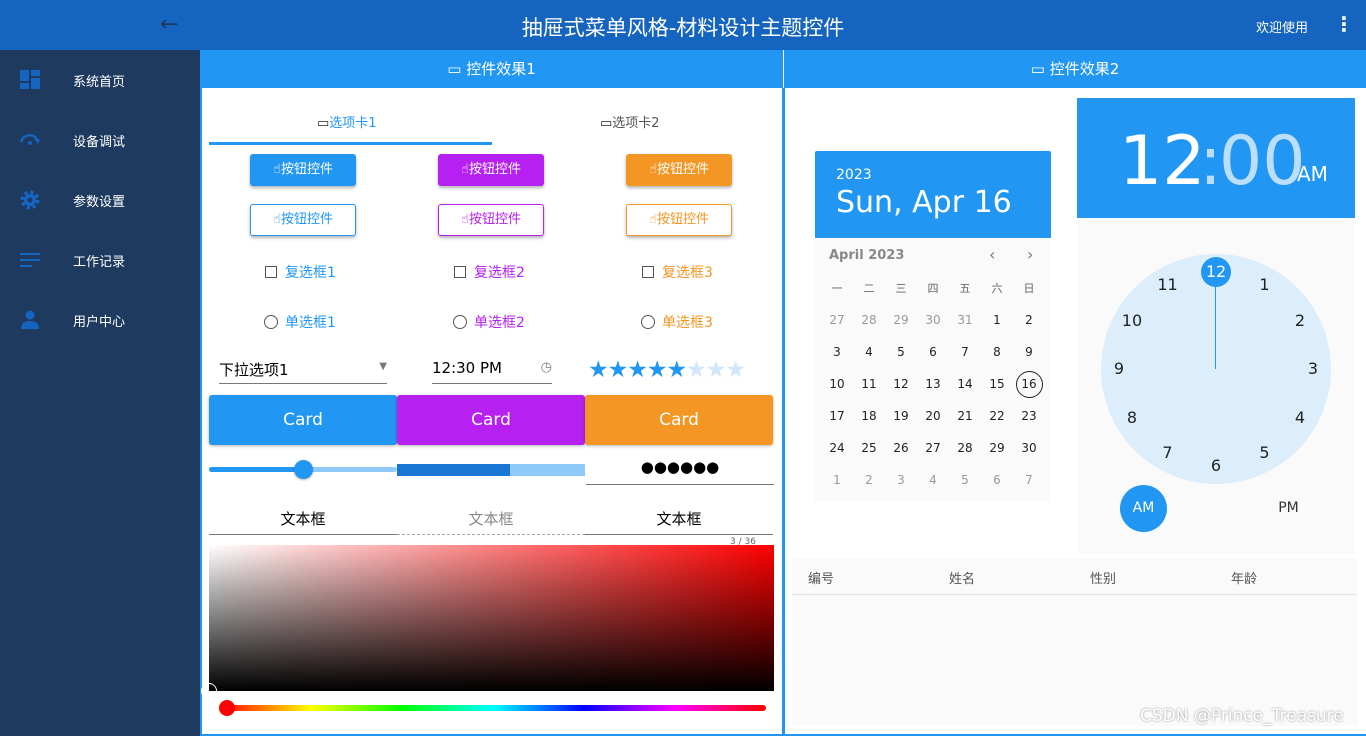 The width and height of the screenshot is (1366, 736). I want to click on dropdown: 下拉选项1 ▼, so click(303, 371).